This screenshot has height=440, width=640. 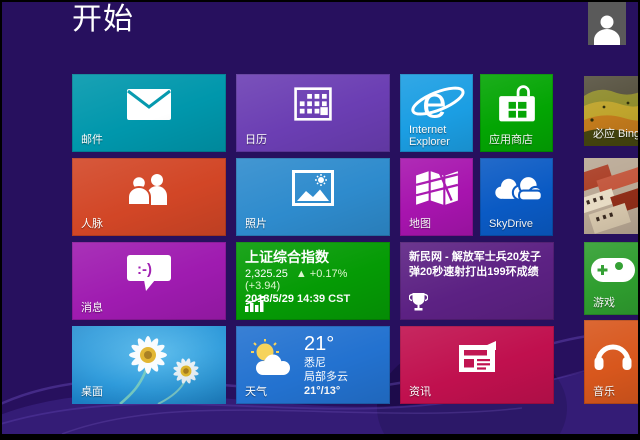 What do you see at coordinates (266, 274) in the screenshot?
I see `stock-price: 2,325.25` at bounding box center [266, 274].